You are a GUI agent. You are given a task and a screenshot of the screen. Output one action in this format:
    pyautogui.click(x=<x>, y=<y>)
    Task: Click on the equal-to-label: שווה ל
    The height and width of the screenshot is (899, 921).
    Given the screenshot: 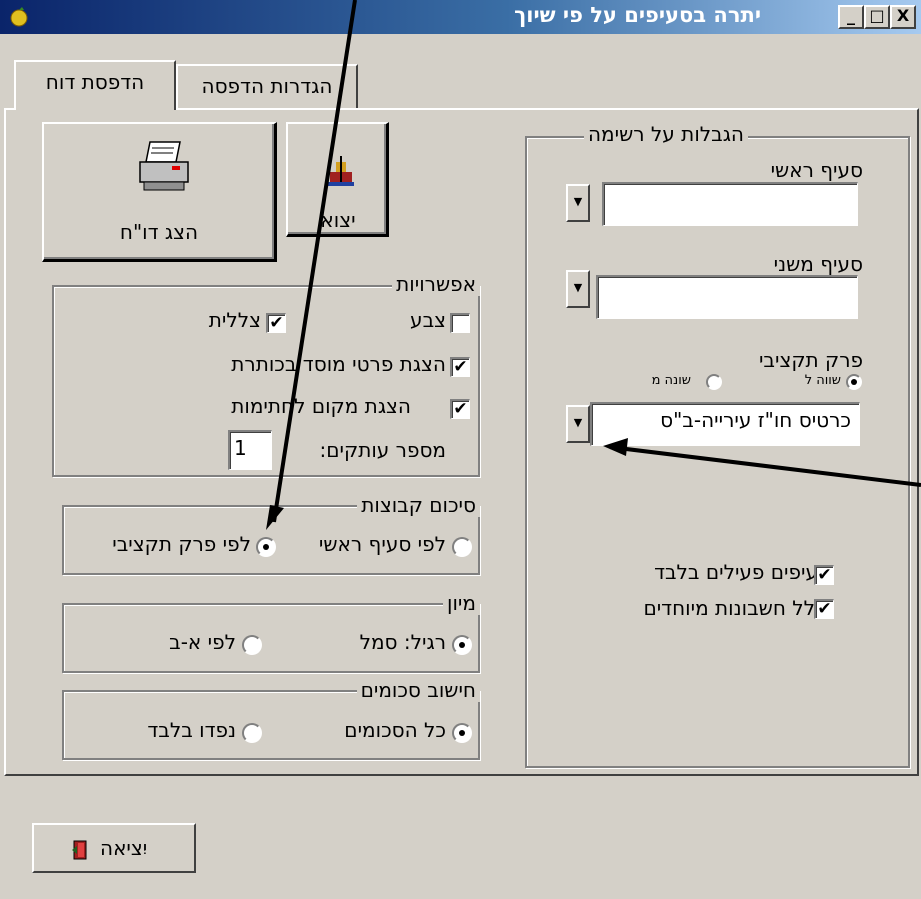 What is the action you would take?
    pyautogui.click(x=822, y=380)
    